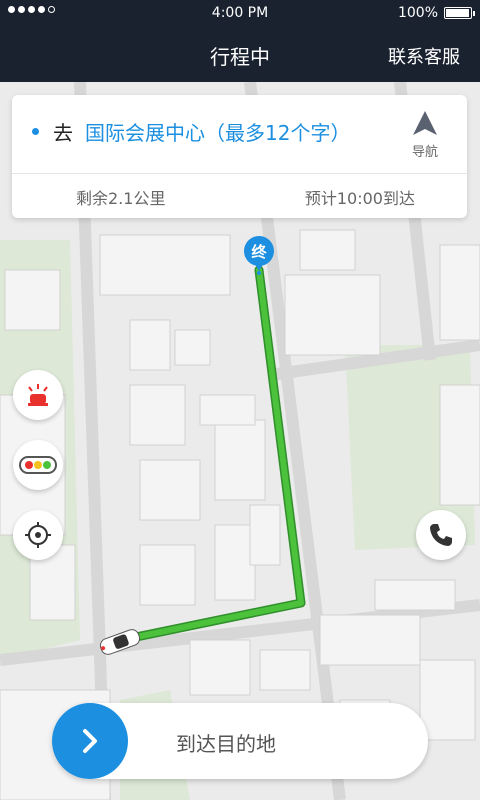 This screenshot has height=800, width=480. What do you see at coordinates (35, 131) in the screenshot?
I see `destination-dot` at bounding box center [35, 131].